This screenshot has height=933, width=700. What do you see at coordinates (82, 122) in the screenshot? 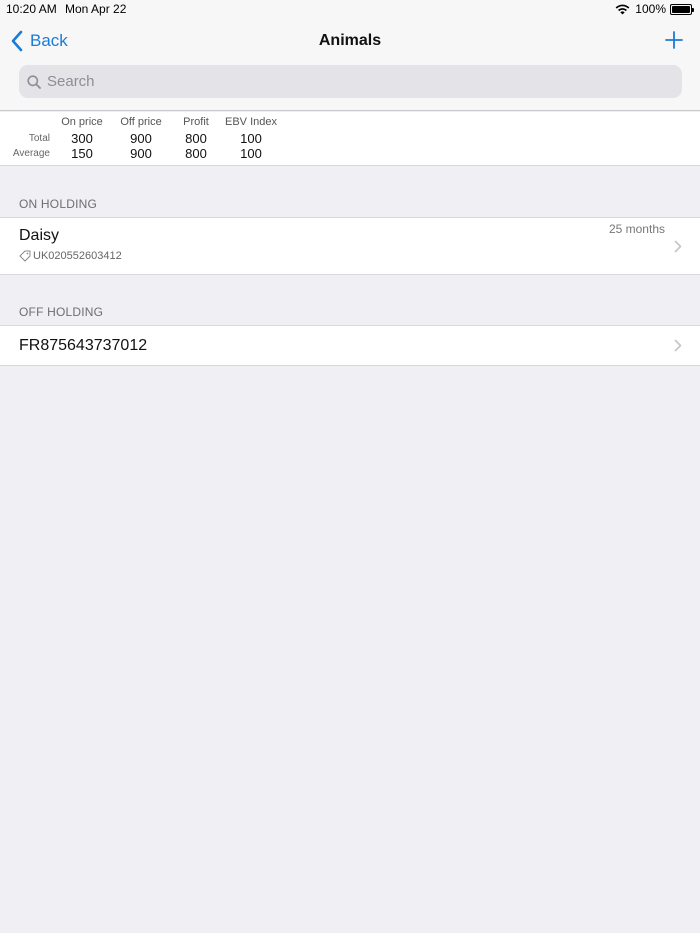
I see `column-header-on-price: On price` at bounding box center [82, 122].